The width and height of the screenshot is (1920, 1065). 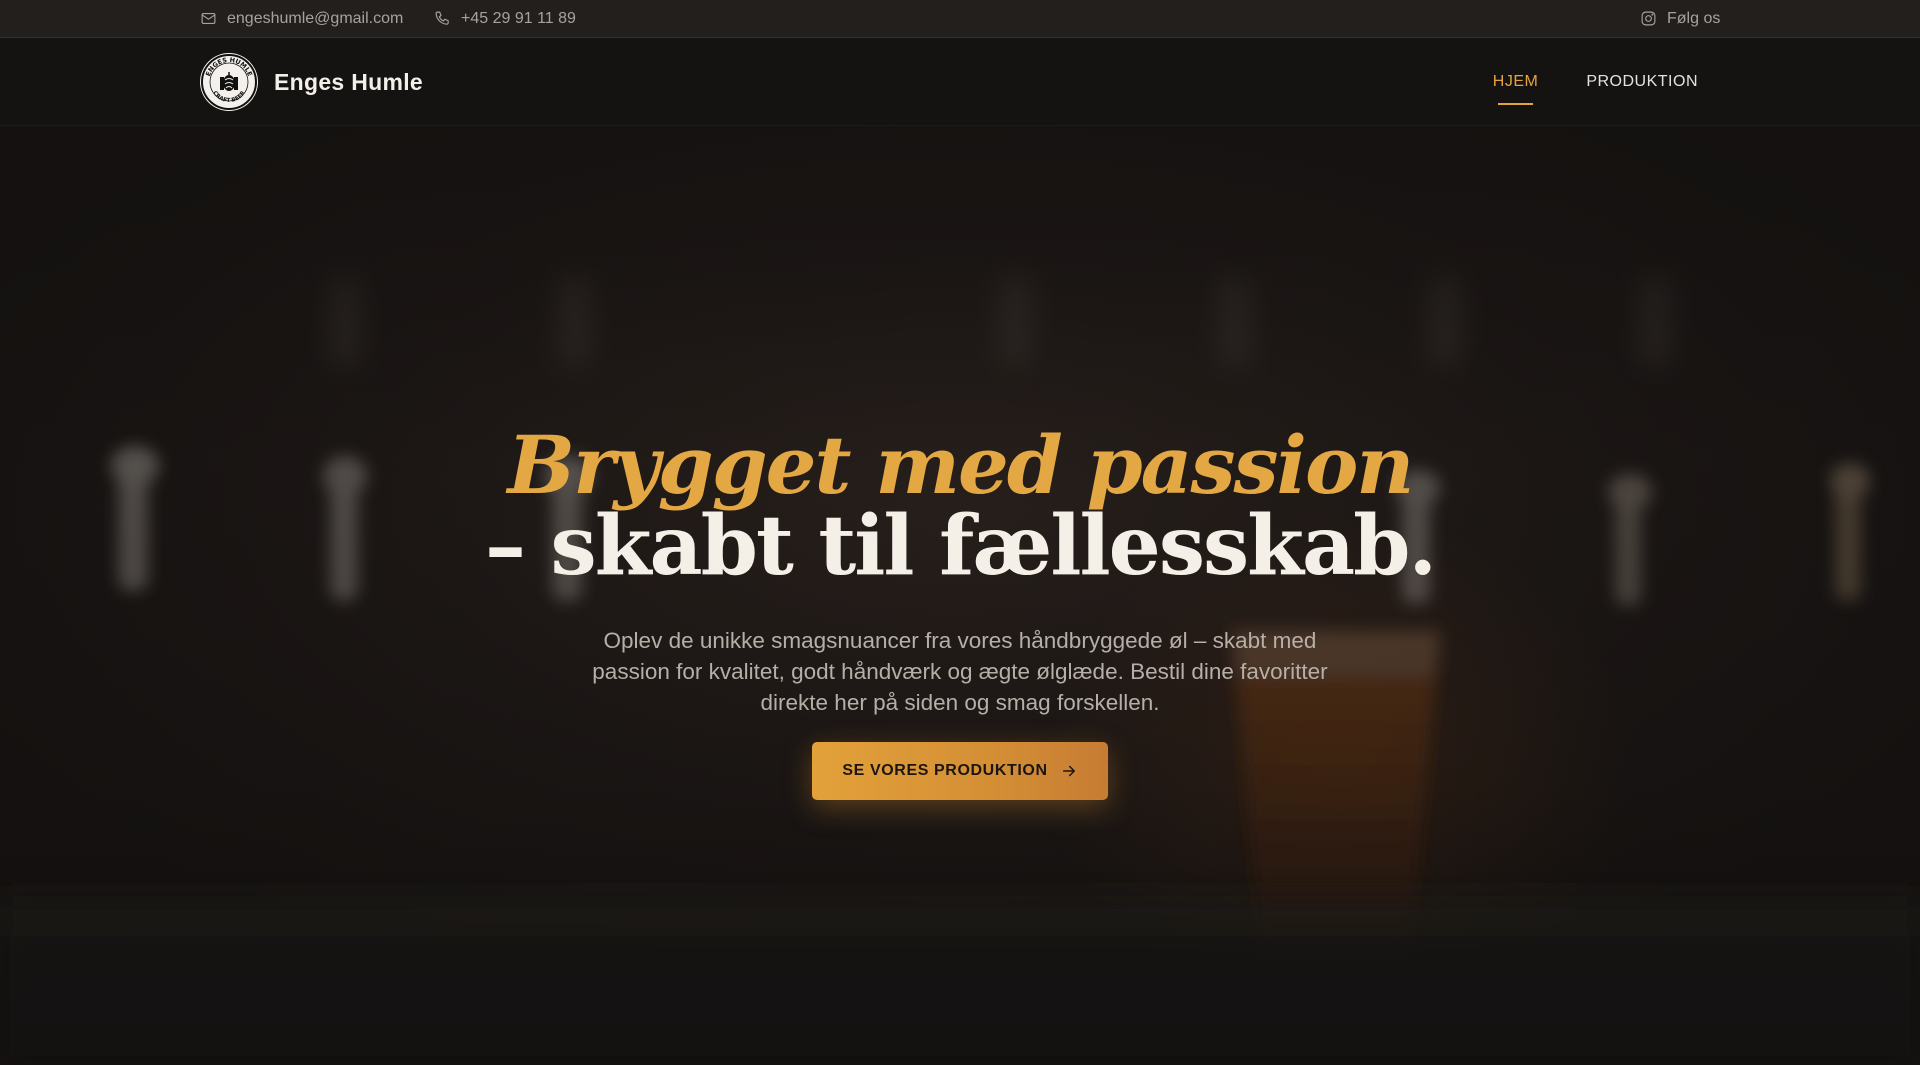 I want to click on cta-label: SE VORES PRODUKTION, so click(x=945, y=770).